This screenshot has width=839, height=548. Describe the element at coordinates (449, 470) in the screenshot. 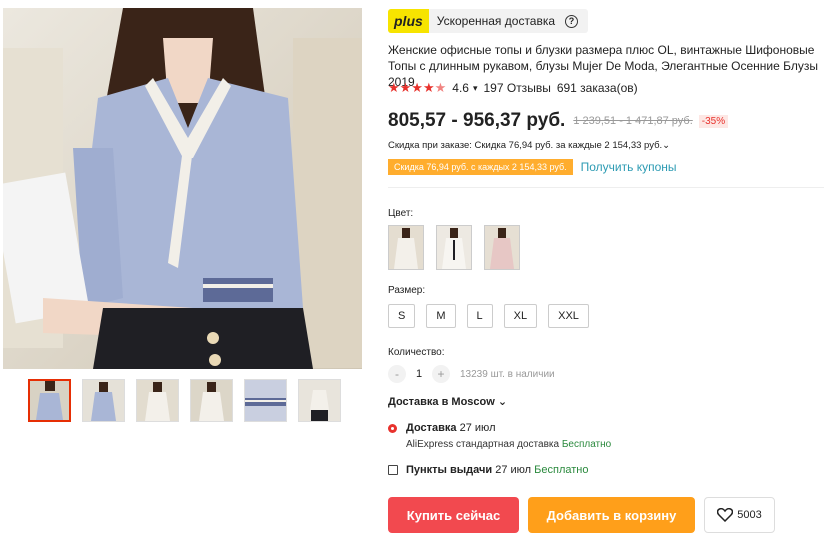

I see `pickup-title: Пункты выдачи` at that location.